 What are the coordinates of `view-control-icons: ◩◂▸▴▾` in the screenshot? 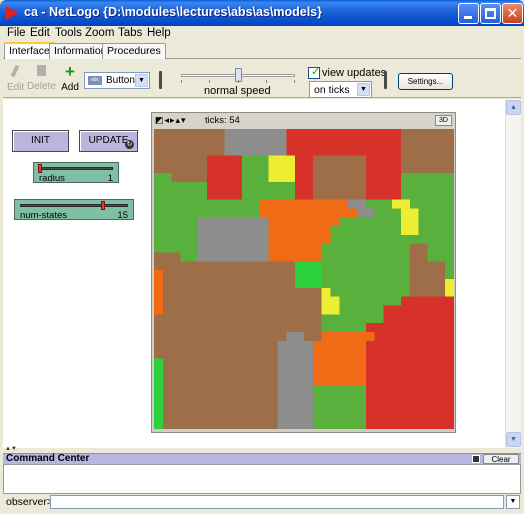 It's located at (171, 120).